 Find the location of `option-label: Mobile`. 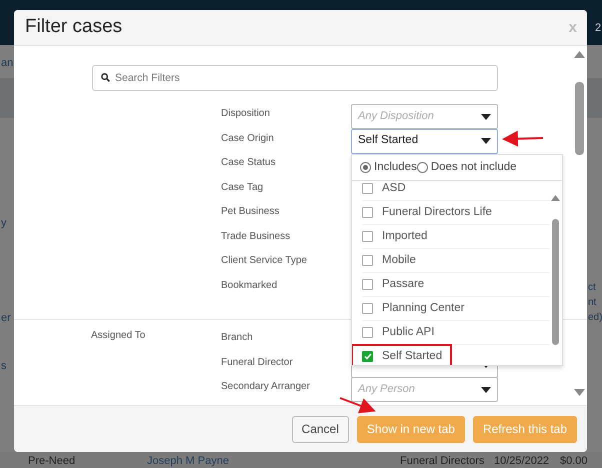

option-label: Mobile is located at coordinates (399, 260).